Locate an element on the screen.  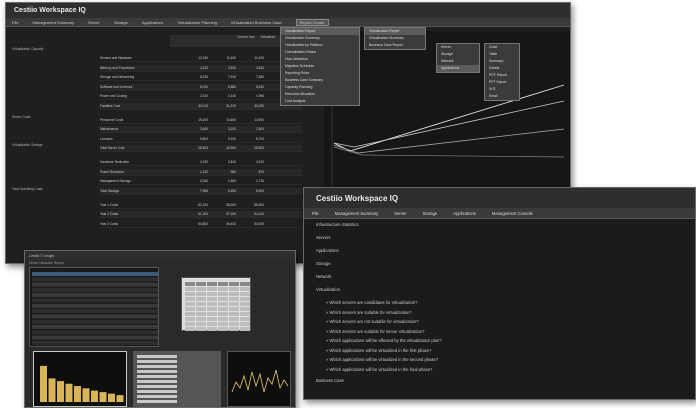
cell-value: 2,140 is located at coordinates (232, 96).